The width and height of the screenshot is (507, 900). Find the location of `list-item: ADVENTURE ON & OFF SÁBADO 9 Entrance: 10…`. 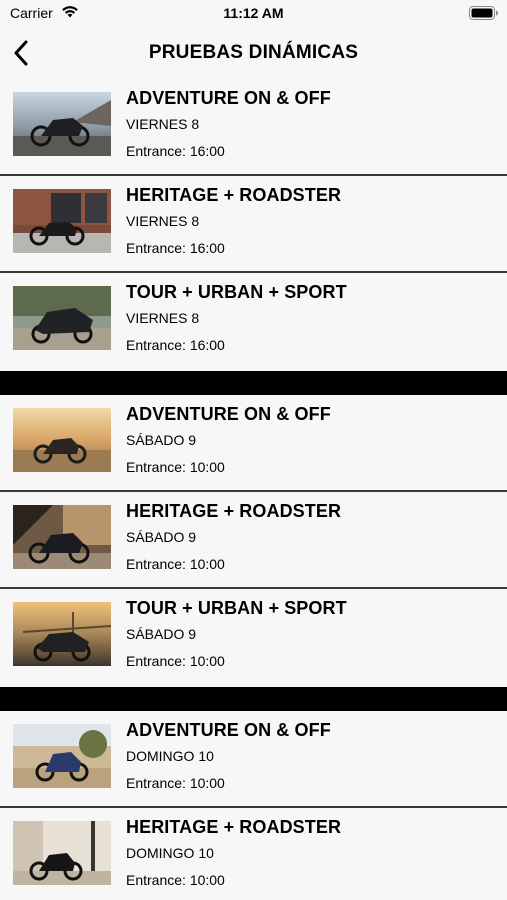

list-item: ADVENTURE ON & OFF SÁBADO 9 Entrance: 10… is located at coordinates (253, 443).